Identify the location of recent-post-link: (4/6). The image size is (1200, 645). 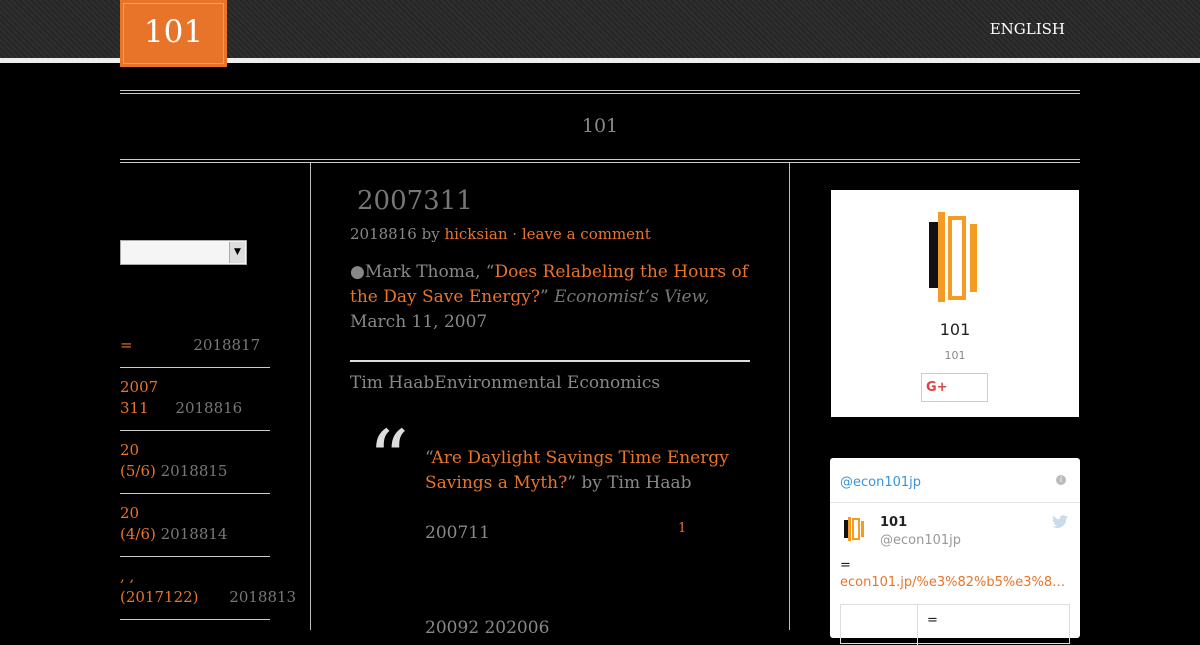
(138, 534).